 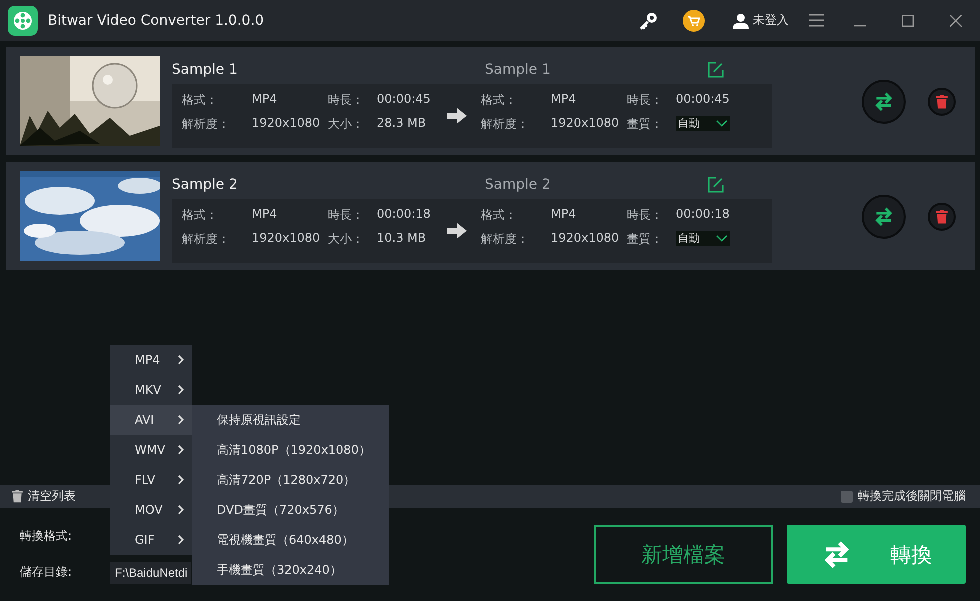 What do you see at coordinates (518, 185) in the screenshot?
I see `output-name: Sample 2` at bounding box center [518, 185].